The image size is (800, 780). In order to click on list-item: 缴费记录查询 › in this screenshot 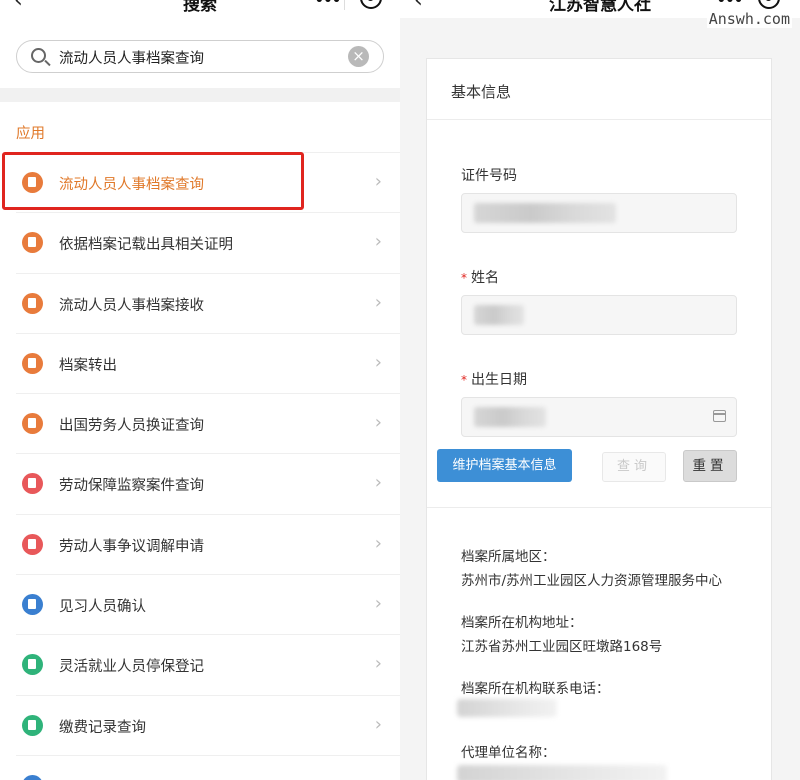, I will do `click(208, 724)`.